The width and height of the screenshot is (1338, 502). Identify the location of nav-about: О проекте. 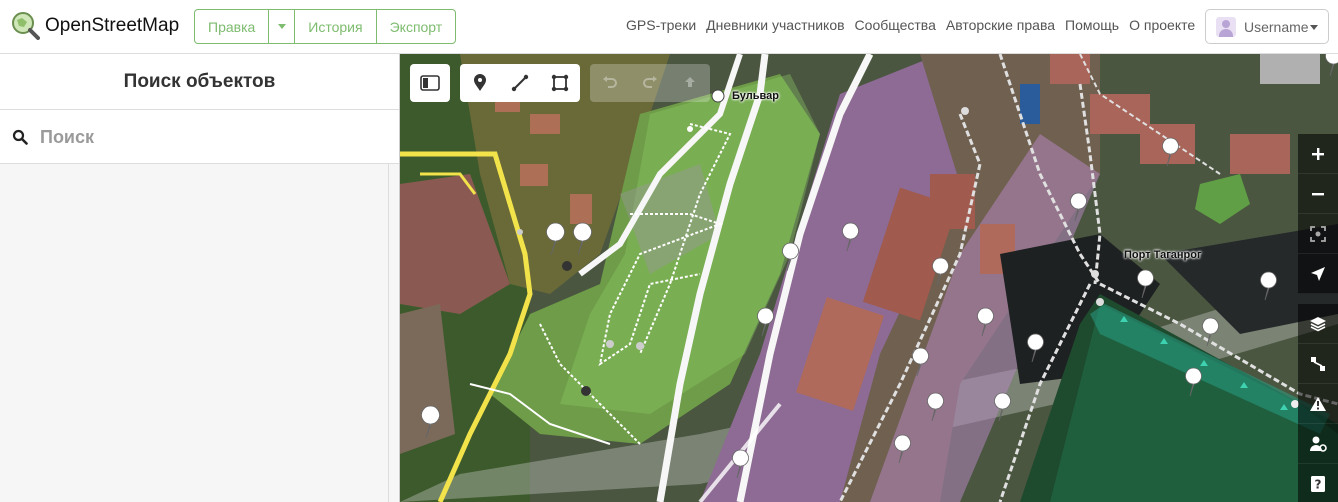
(1162, 25).